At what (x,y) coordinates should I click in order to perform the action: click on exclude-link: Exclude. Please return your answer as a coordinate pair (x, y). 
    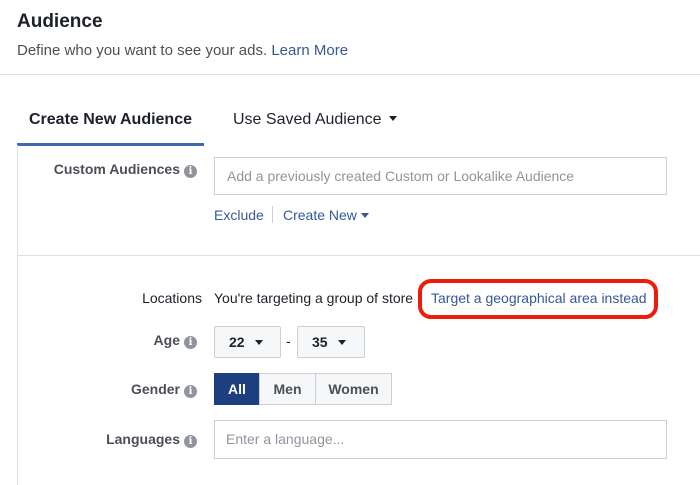
    Looking at the image, I should click on (239, 215).